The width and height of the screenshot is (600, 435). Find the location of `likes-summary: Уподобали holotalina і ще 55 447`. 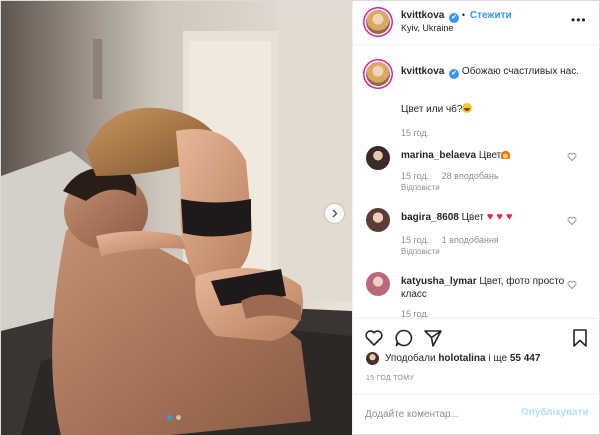

likes-summary: Уподобали holotalina і ще 55 447 is located at coordinates (476, 358).